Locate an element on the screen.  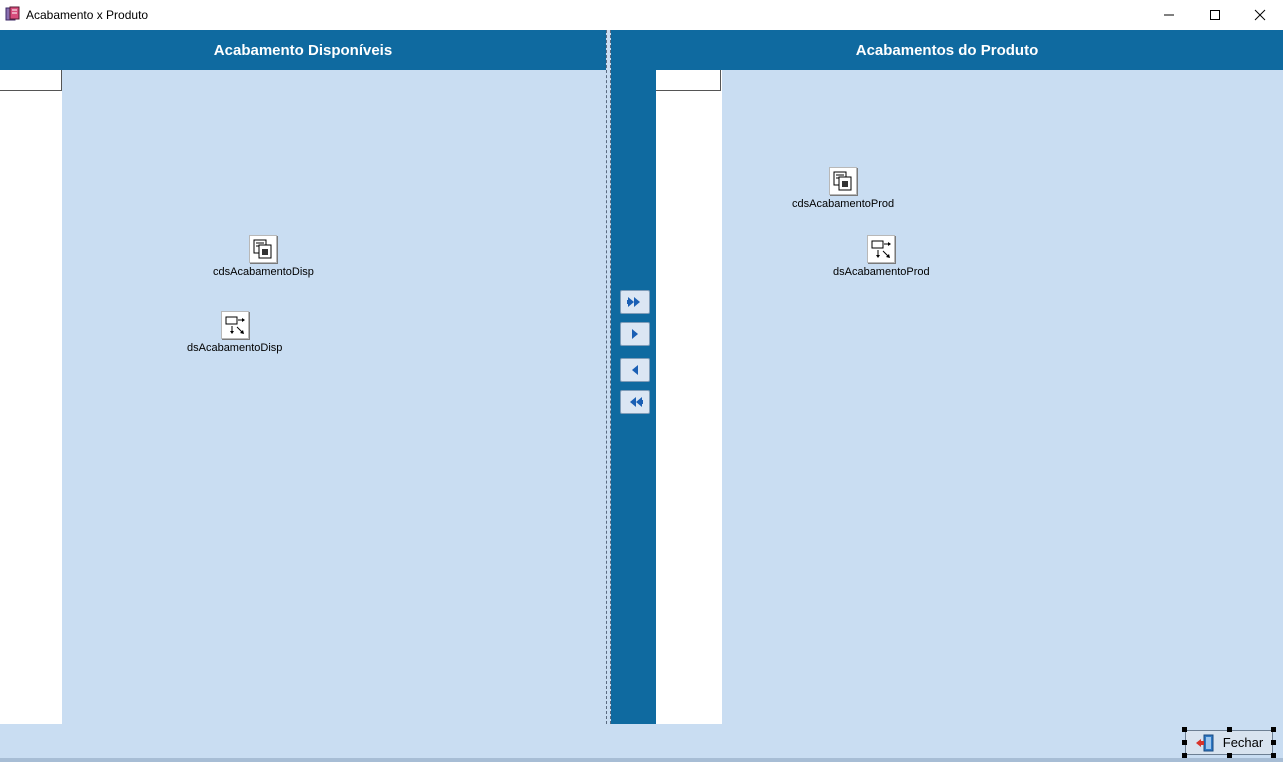
fechar-label: Fechar is located at coordinates (1243, 742).